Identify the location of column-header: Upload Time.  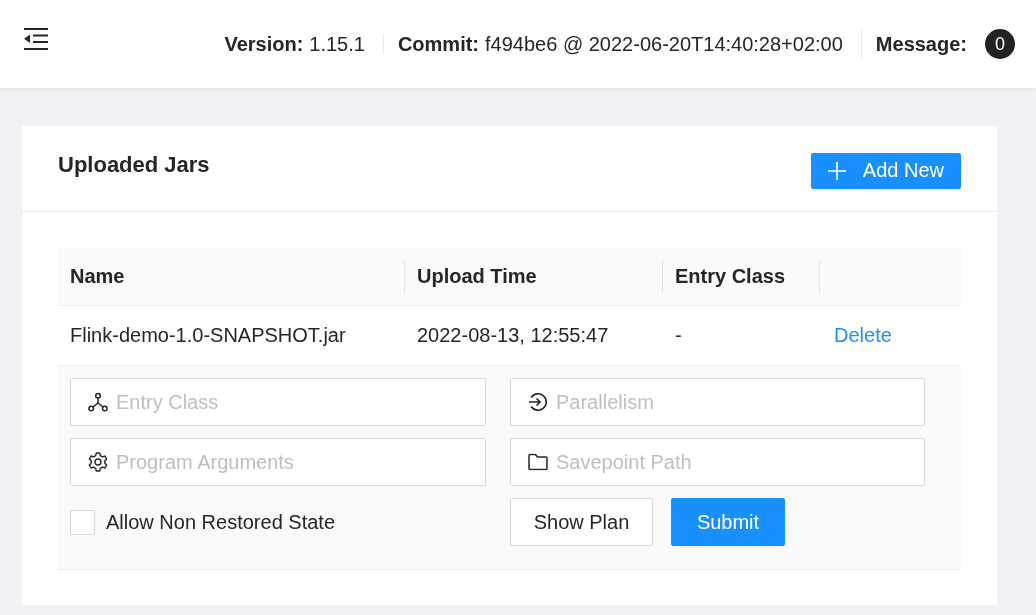
(534, 276).